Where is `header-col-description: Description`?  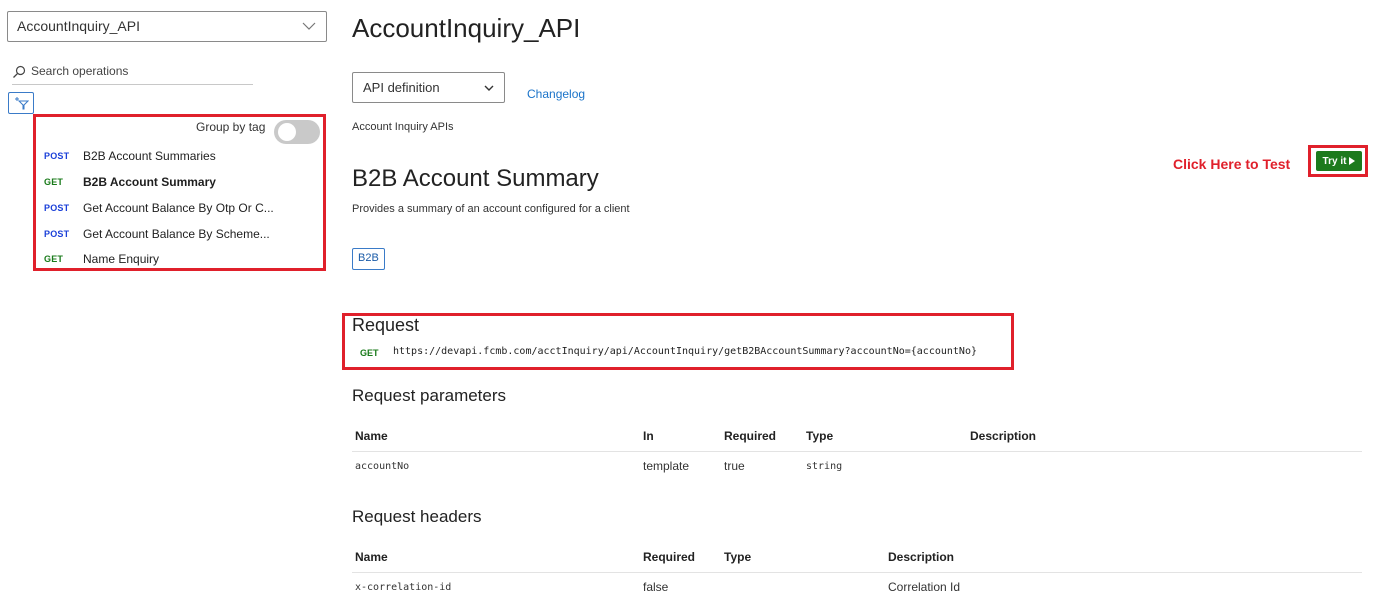
header-col-description: Description is located at coordinates (921, 557).